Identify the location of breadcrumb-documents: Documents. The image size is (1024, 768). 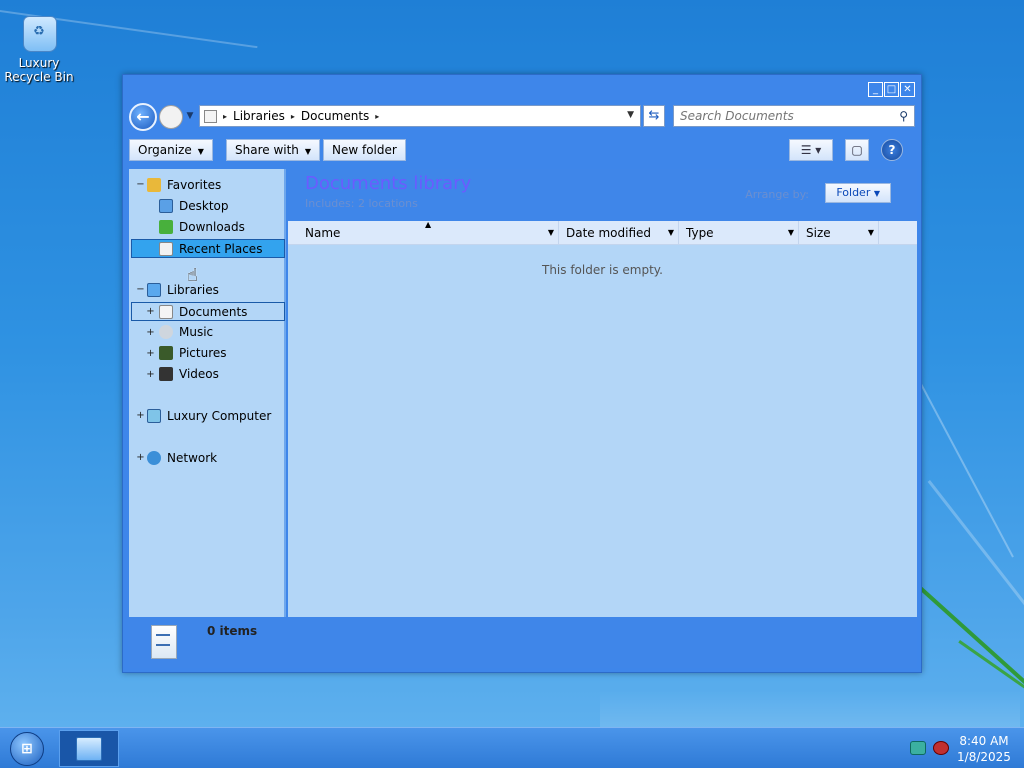
(335, 116).